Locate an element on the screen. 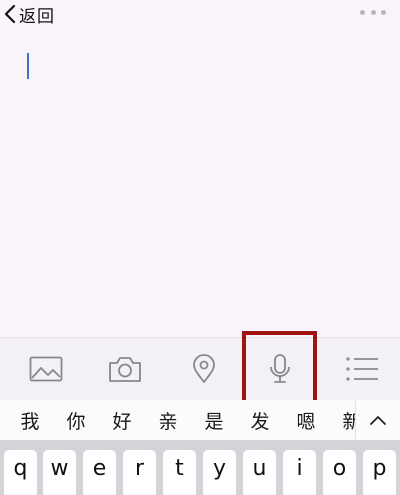 Image resolution: width=400 pixels, height=495 pixels. insert-image-button is located at coordinates (46, 369).